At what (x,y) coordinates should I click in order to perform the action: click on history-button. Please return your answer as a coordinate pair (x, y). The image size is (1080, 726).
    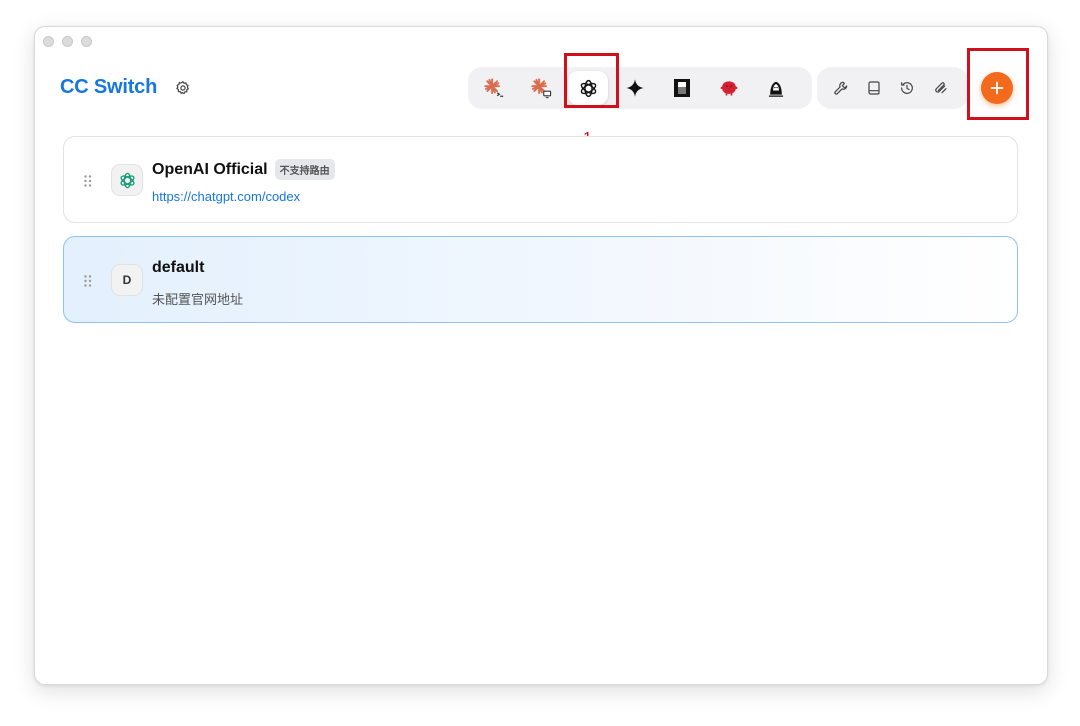
    Looking at the image, I should click on (906, 88).